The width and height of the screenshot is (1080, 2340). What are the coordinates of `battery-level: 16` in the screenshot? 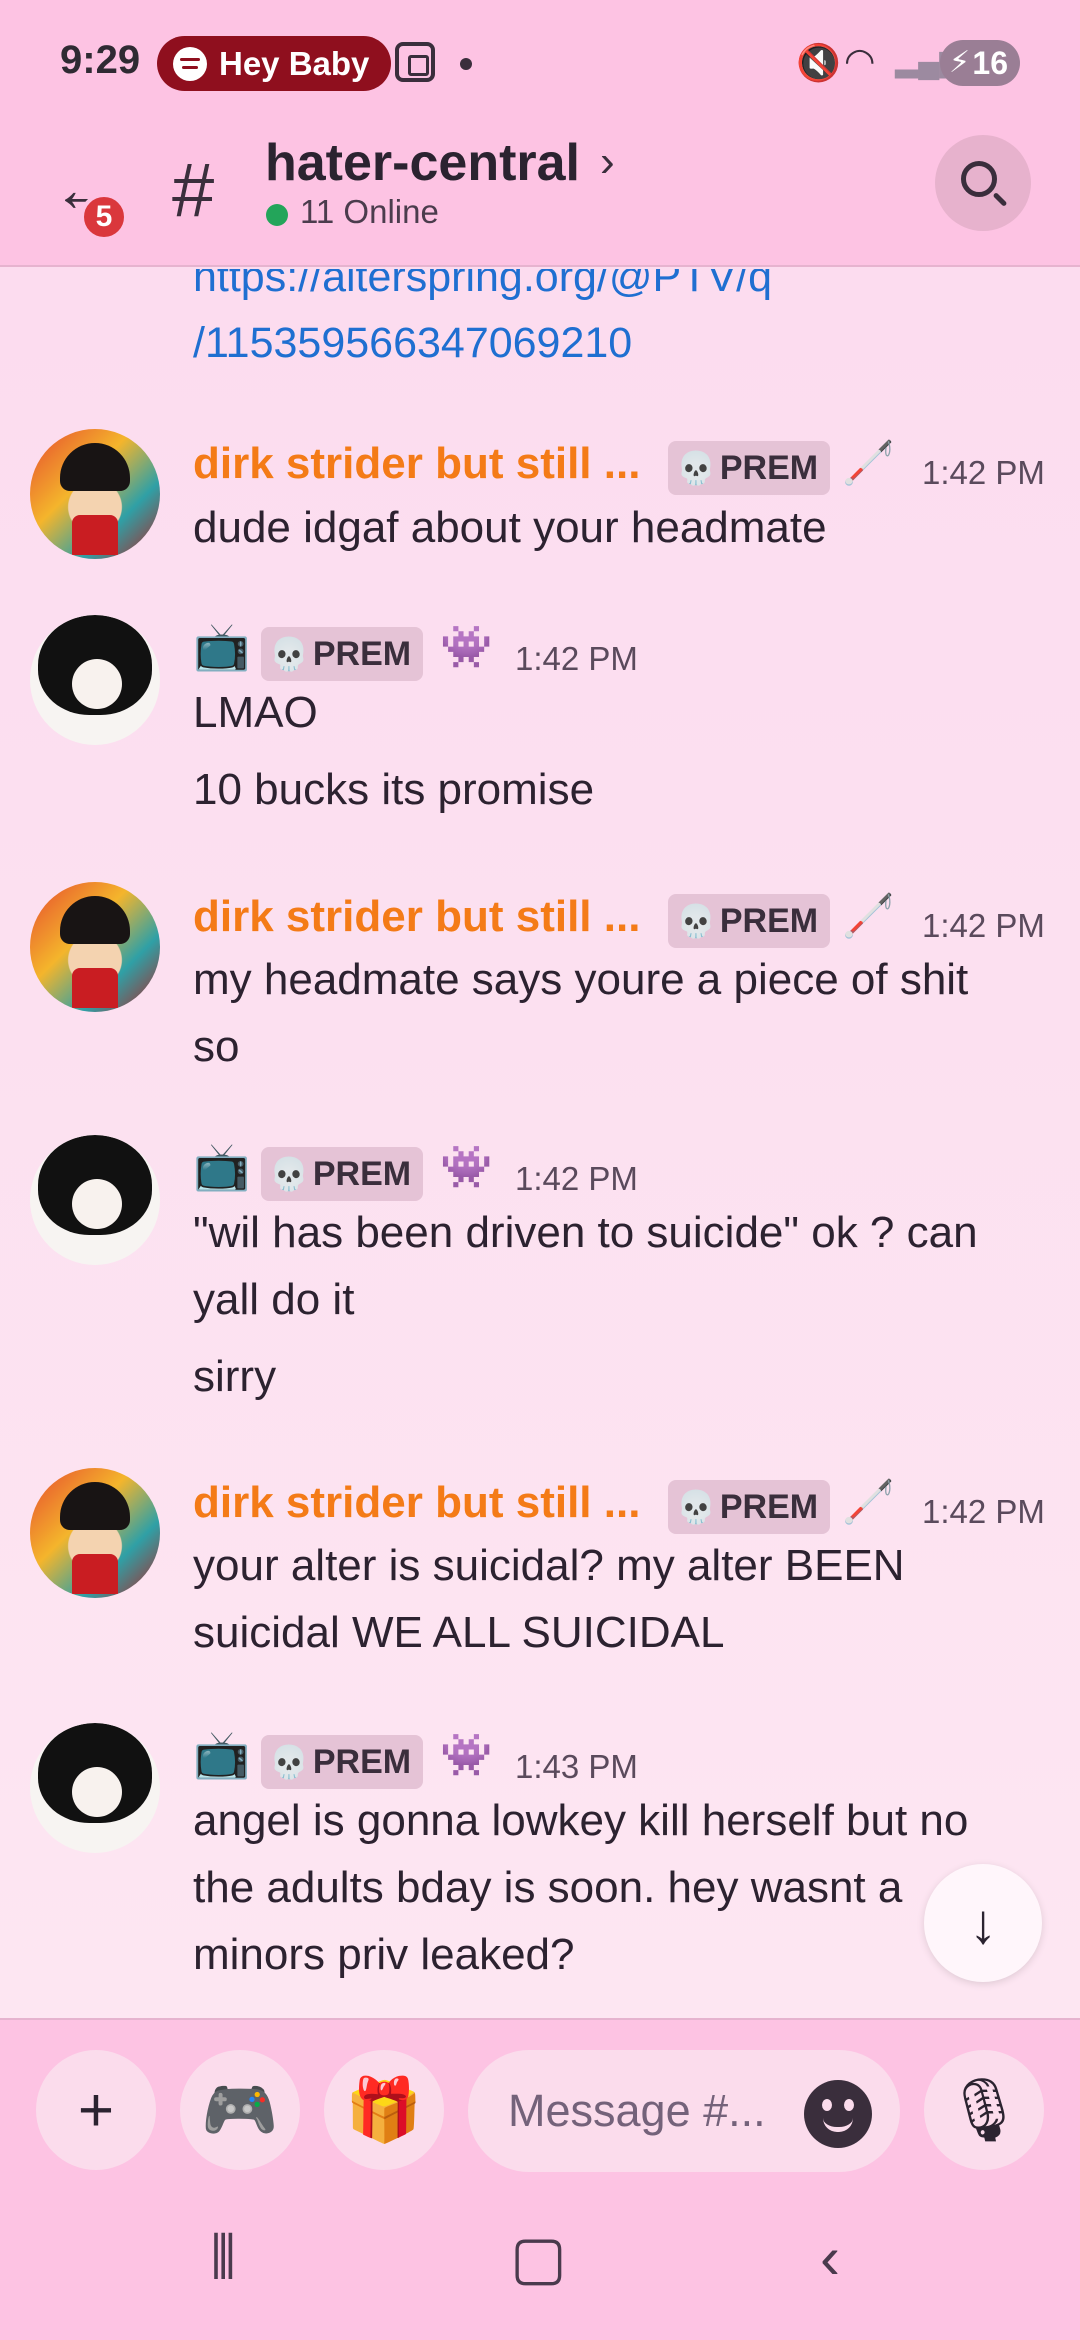 It's located at (990, 62).